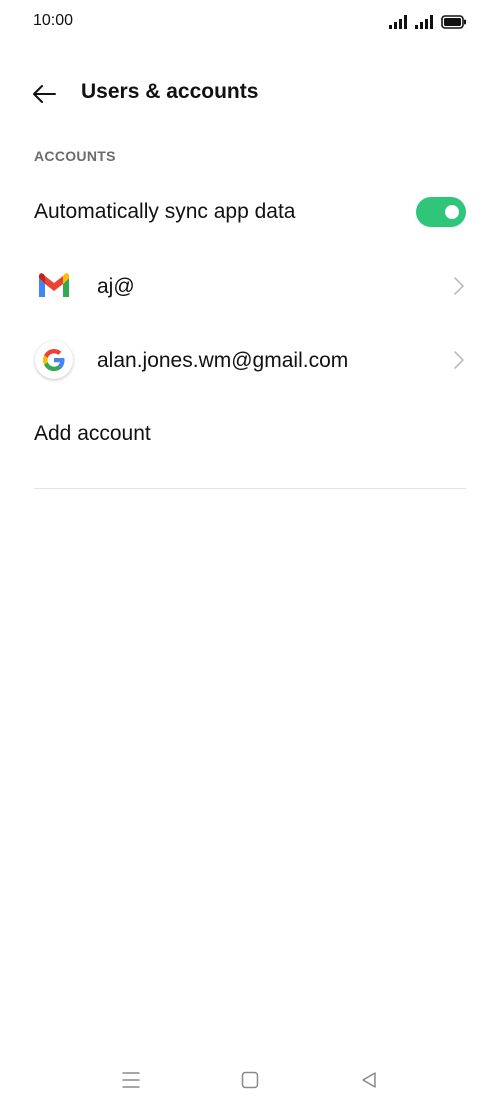 Image resolution: width=499 pixels, height=1110 pixels. I want to click on status-bar: 10:00, so click(249, 22).